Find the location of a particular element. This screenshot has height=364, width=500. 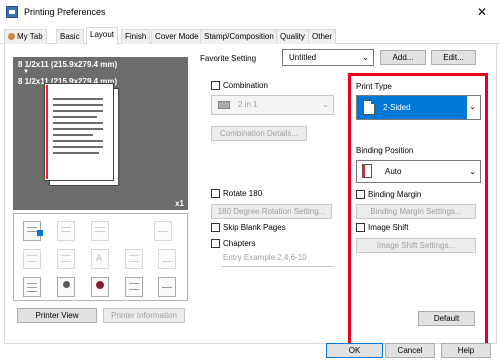

box-icon is located at coordinates (167, 287).